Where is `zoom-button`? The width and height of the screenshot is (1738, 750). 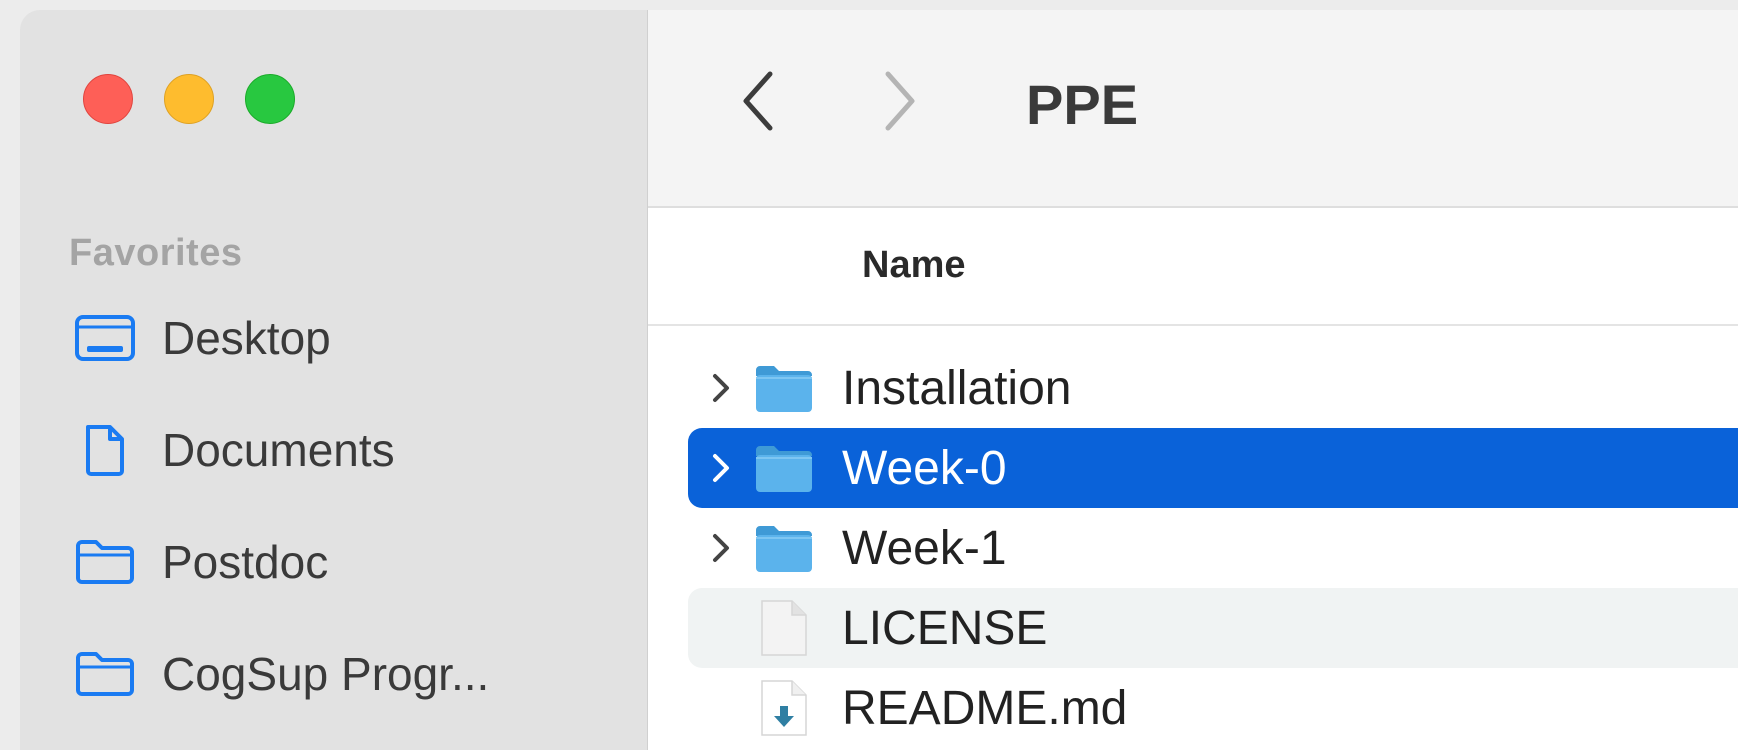 zoom-button is located at coordinates (270, 99).